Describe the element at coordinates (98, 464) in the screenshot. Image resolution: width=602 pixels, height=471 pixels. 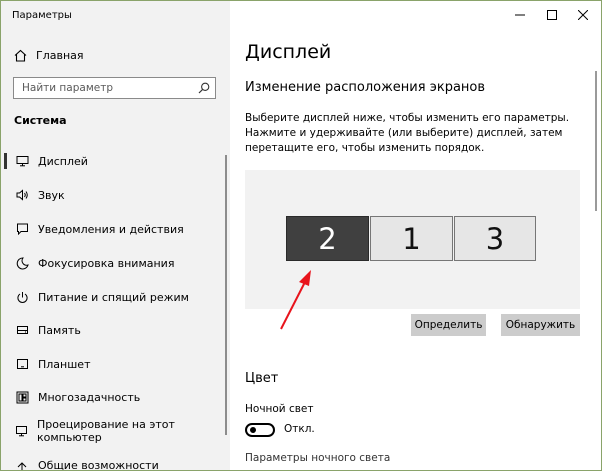
I see `sidebar-item-label: Общие возможности` at that location.